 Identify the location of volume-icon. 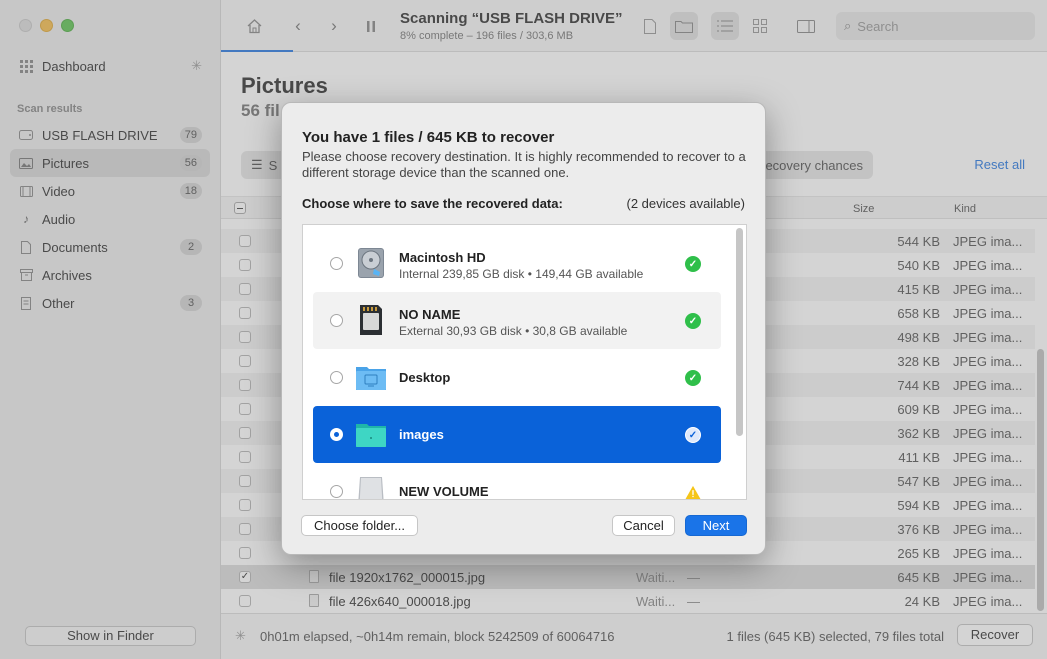
(371, 488).